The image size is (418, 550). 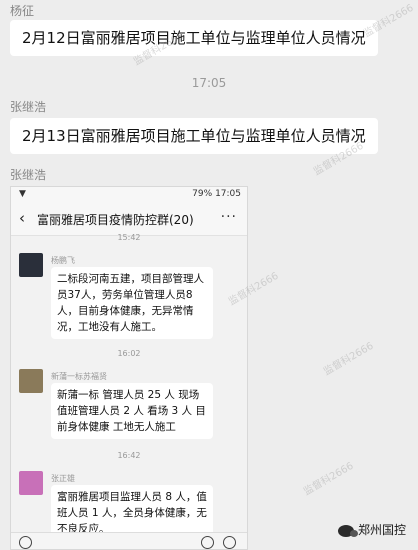 What do you see at coordinates (194, 136) in the screenshot?
I see `message-bubble: 2月13日富丽雅居项目施工单位与监理单位人员情况` at bounding box center [194, 136].